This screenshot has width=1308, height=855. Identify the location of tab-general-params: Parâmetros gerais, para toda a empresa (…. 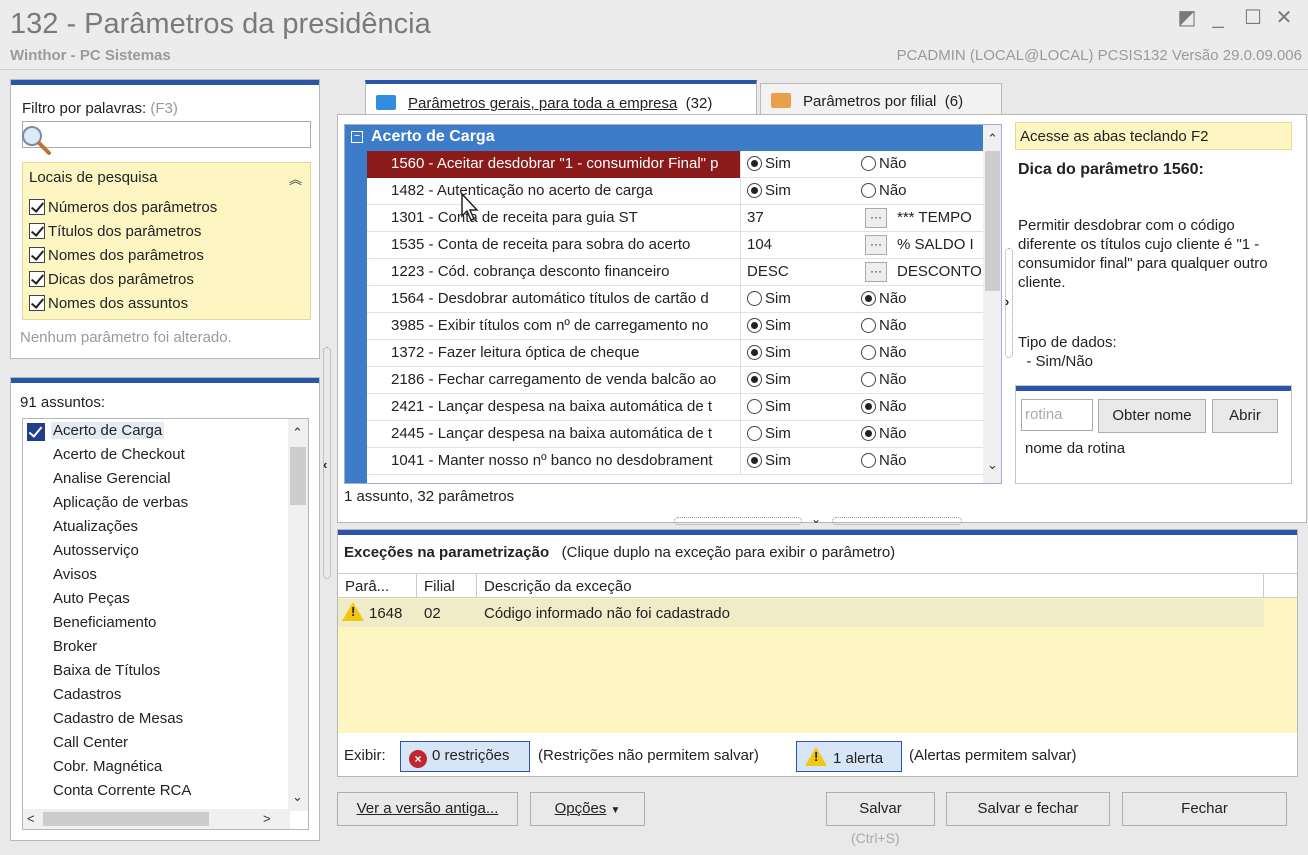
(561, 97).